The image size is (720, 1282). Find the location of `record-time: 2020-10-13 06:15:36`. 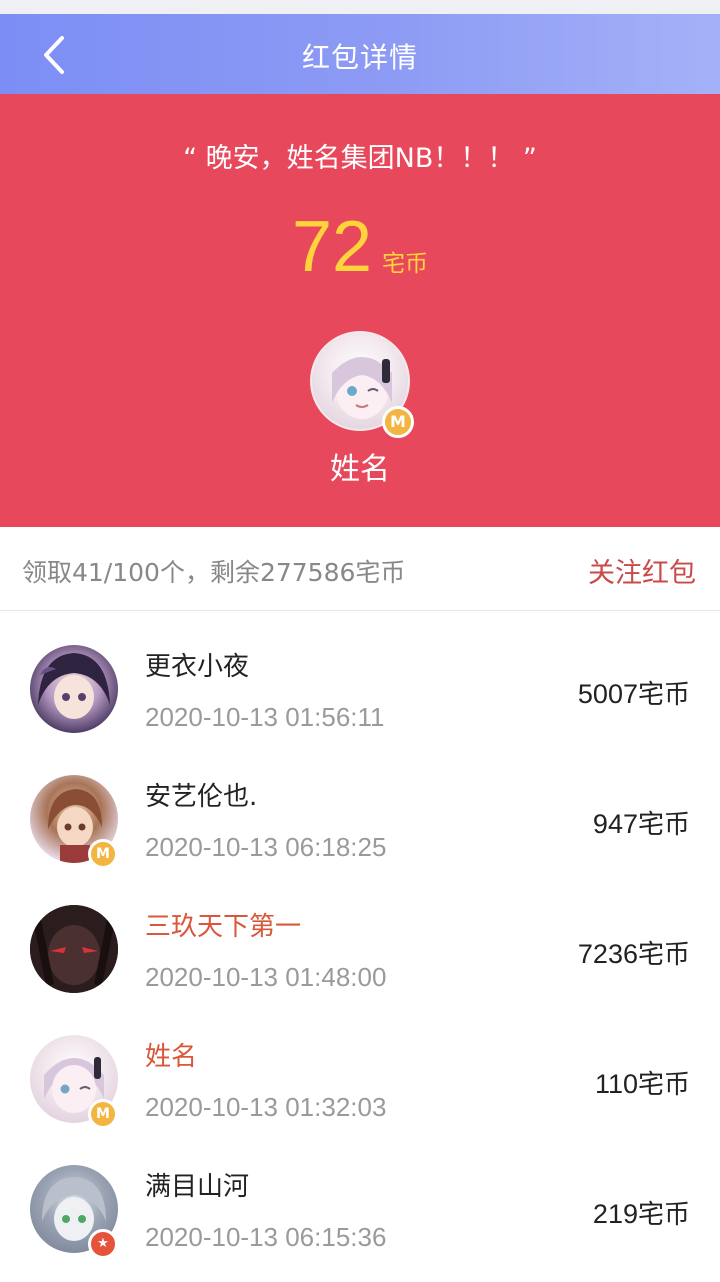

record-time: 2020-10-13 06:15:36 is located at coordinates (266, 1237).